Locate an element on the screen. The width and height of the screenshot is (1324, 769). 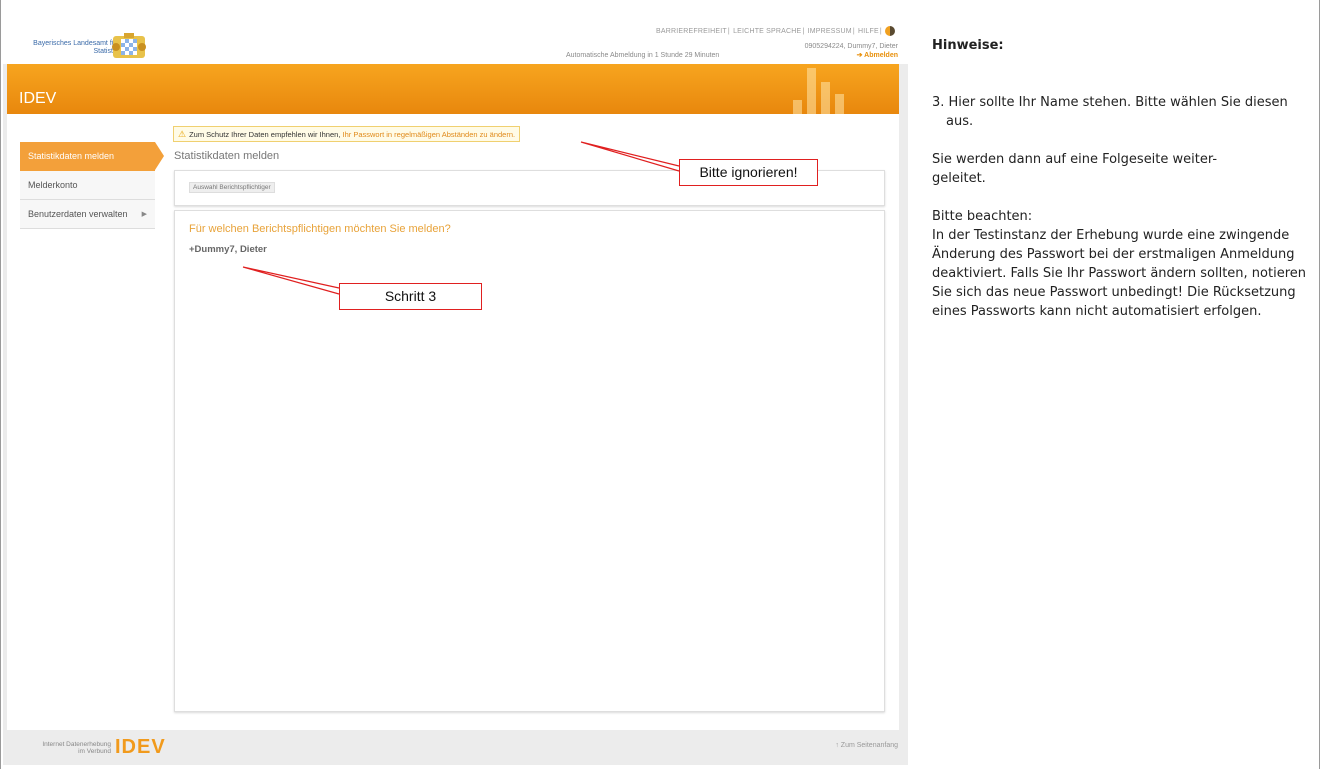
logout-link: ➔ Abmelden is located at coordinates (877, 55).